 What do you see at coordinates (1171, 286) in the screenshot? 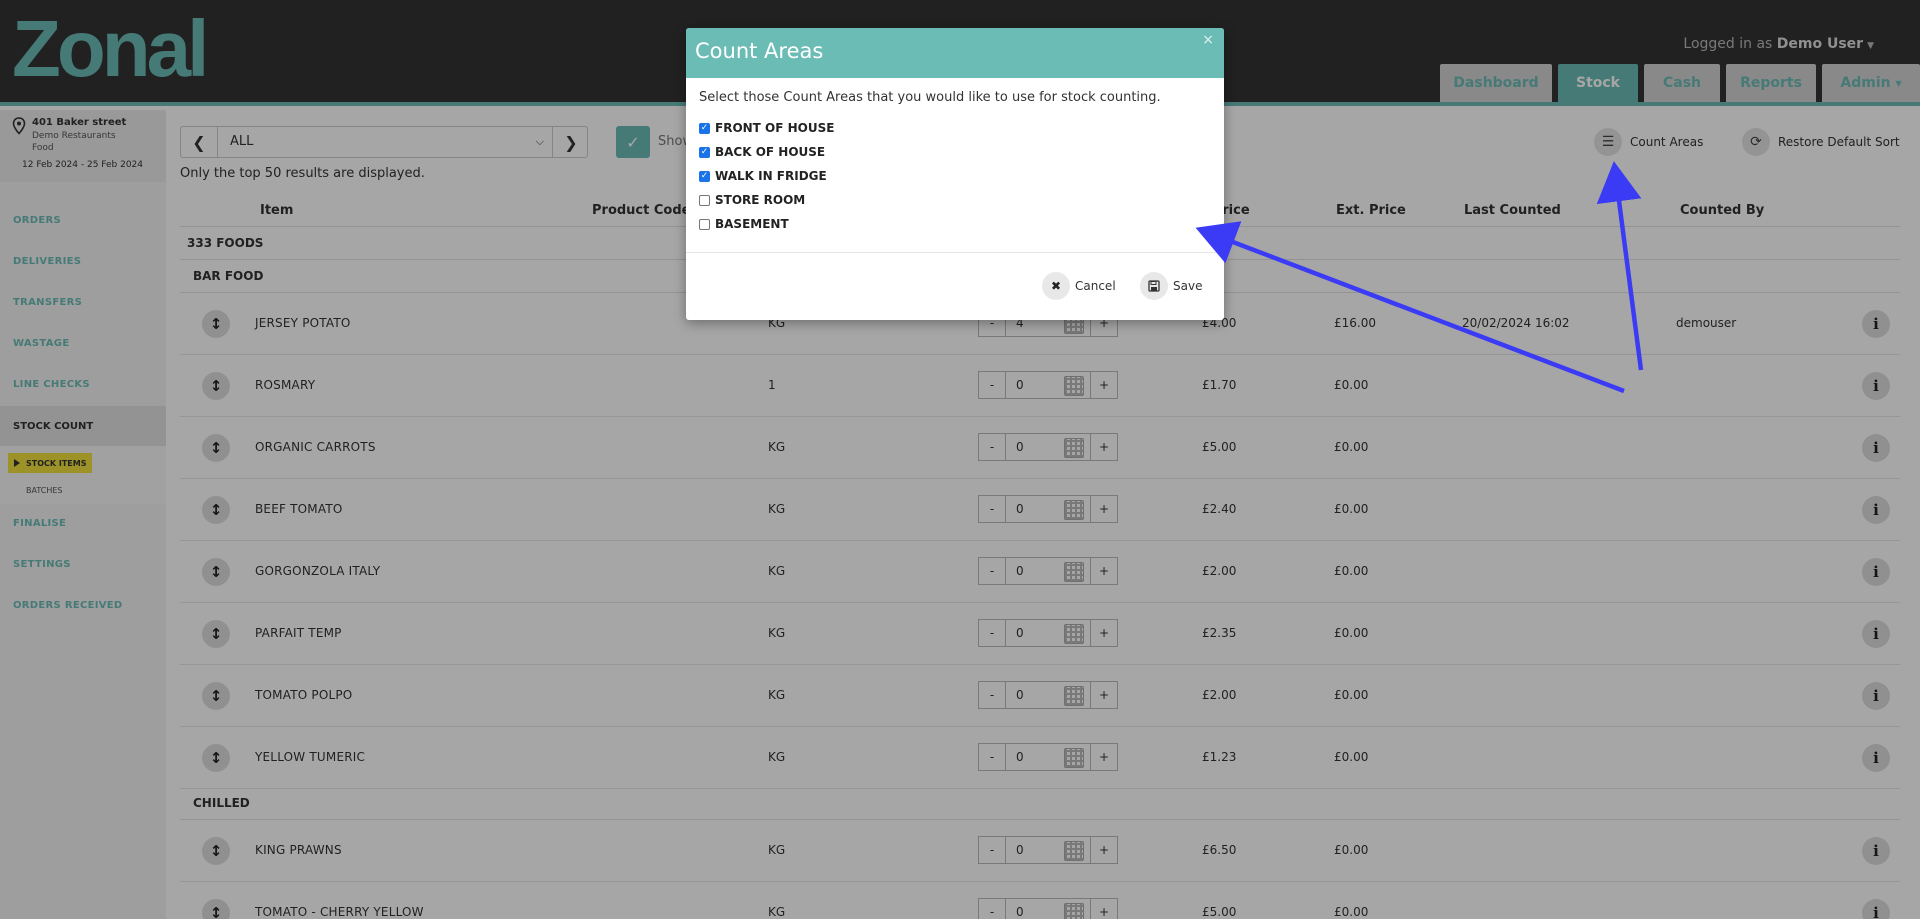
I see `save-button: Save` at bounding box center [1171, 286].